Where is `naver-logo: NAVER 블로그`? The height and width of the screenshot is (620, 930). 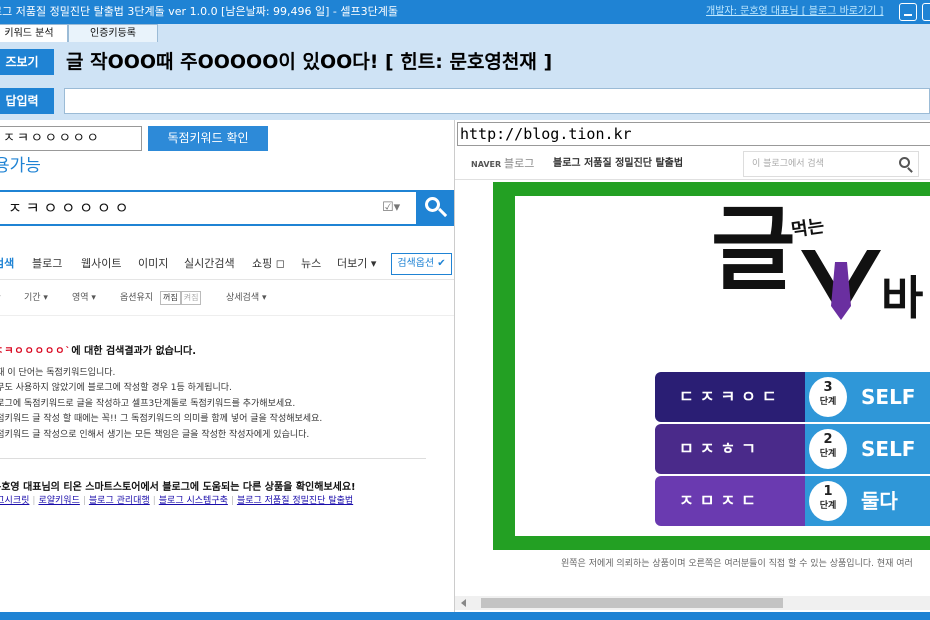
naver-logo: NAVER 블로그 is located at coordinates (502, 164).